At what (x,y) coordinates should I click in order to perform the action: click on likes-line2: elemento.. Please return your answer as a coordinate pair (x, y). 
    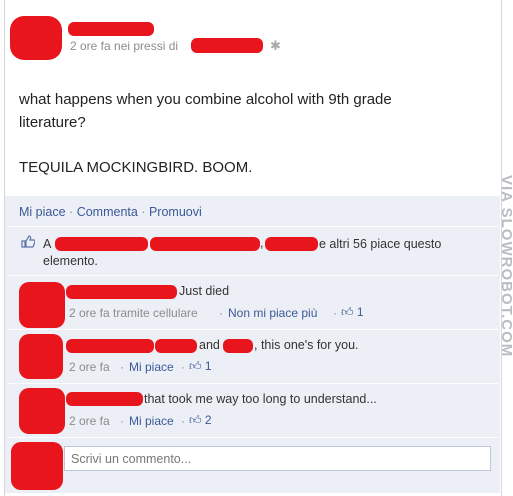
    Looking at the image, I should click on (70, 261).